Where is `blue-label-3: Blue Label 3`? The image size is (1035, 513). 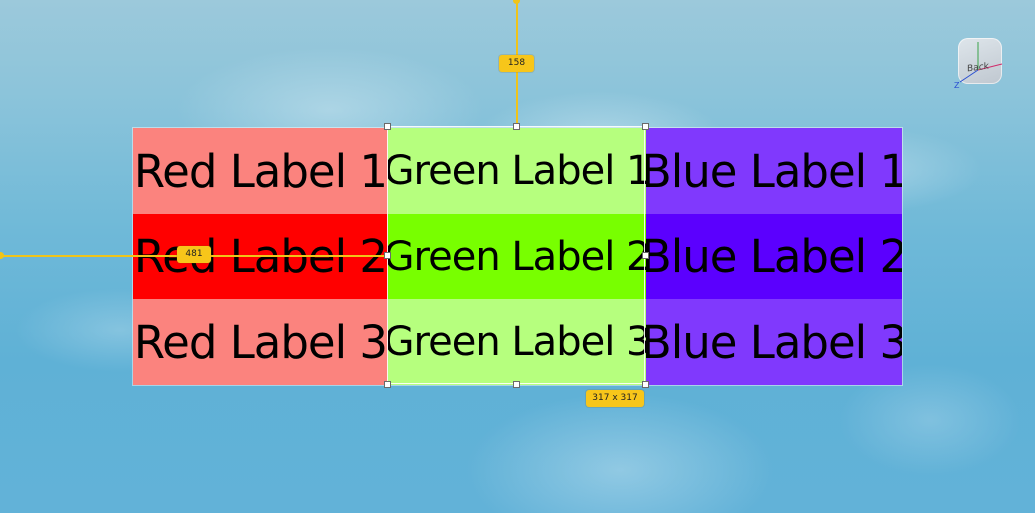 blue-label-3: Blue Label 3 is located at coordinates (774, 342).